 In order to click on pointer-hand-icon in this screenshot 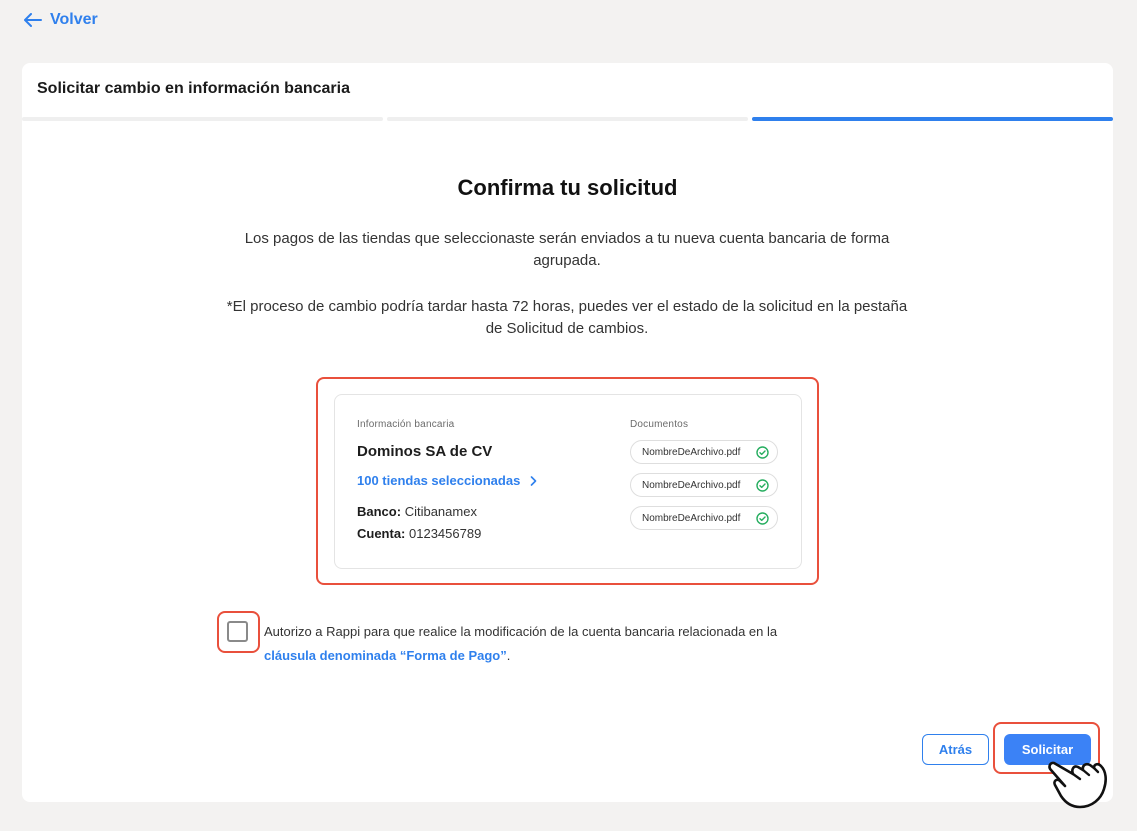, I will do `click(1077, 785)`.